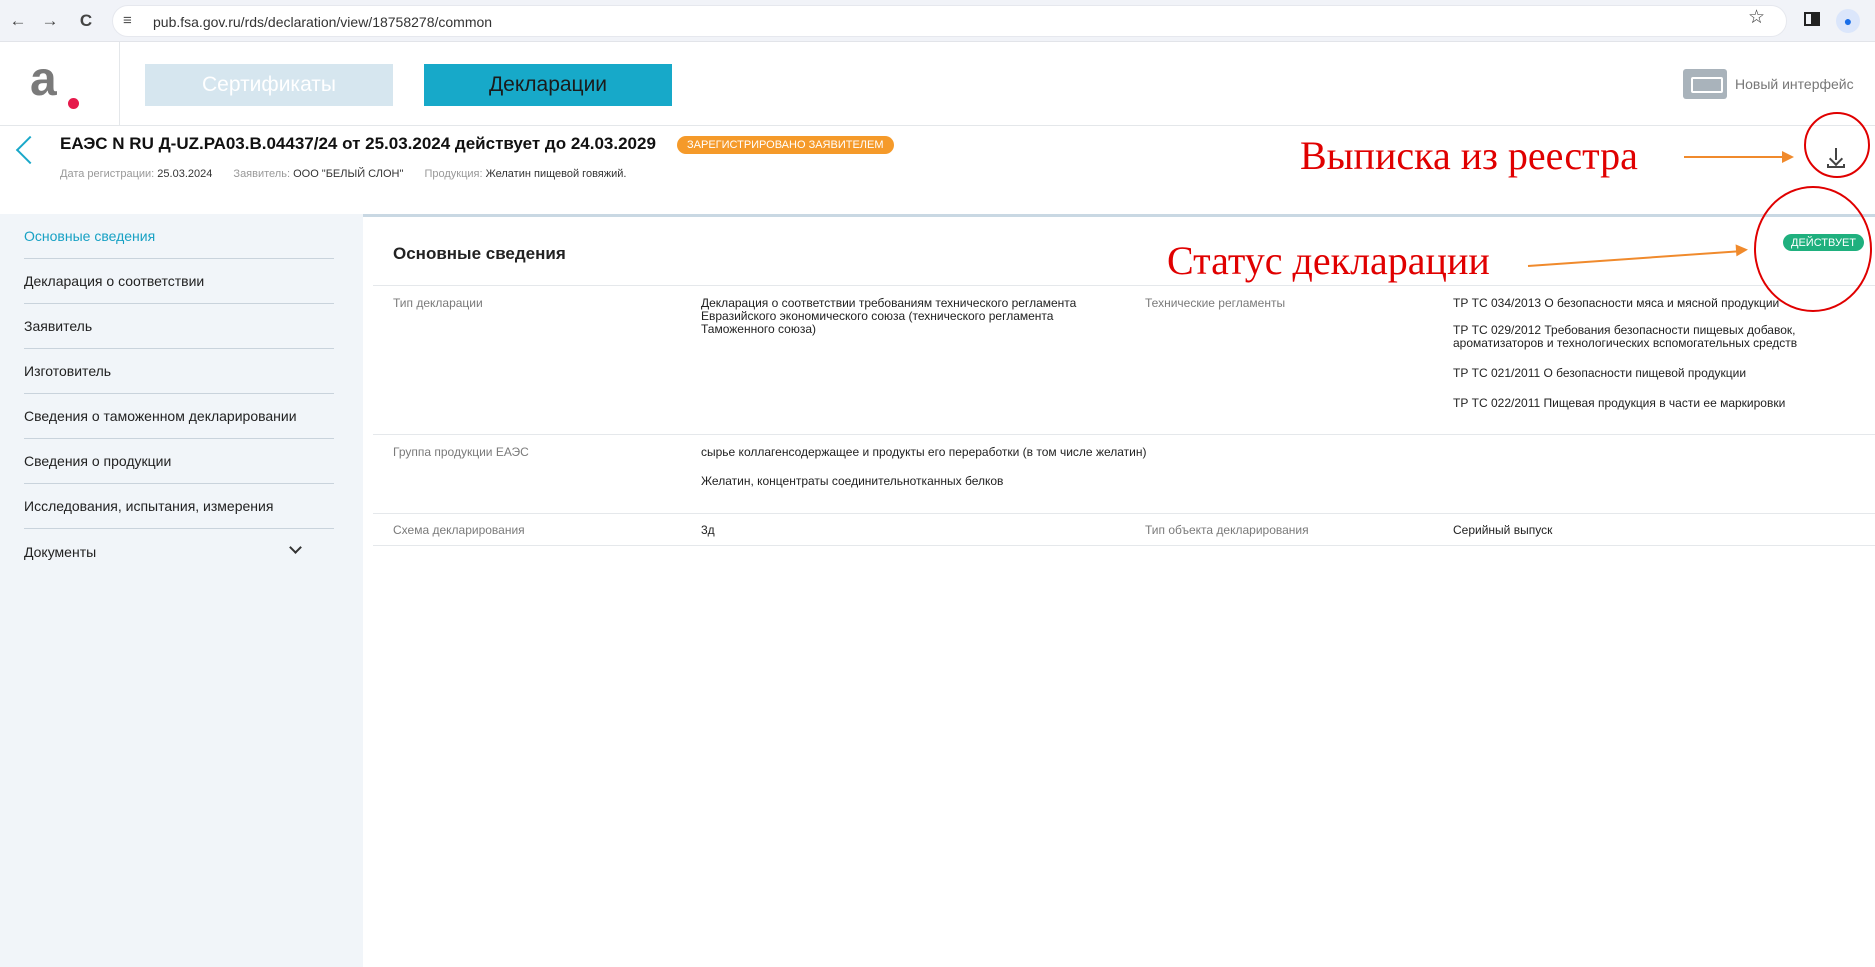 Image resolution: width=1875 pixels, height=967 pixels. I want to click on logo-dot, so click(73, 103).